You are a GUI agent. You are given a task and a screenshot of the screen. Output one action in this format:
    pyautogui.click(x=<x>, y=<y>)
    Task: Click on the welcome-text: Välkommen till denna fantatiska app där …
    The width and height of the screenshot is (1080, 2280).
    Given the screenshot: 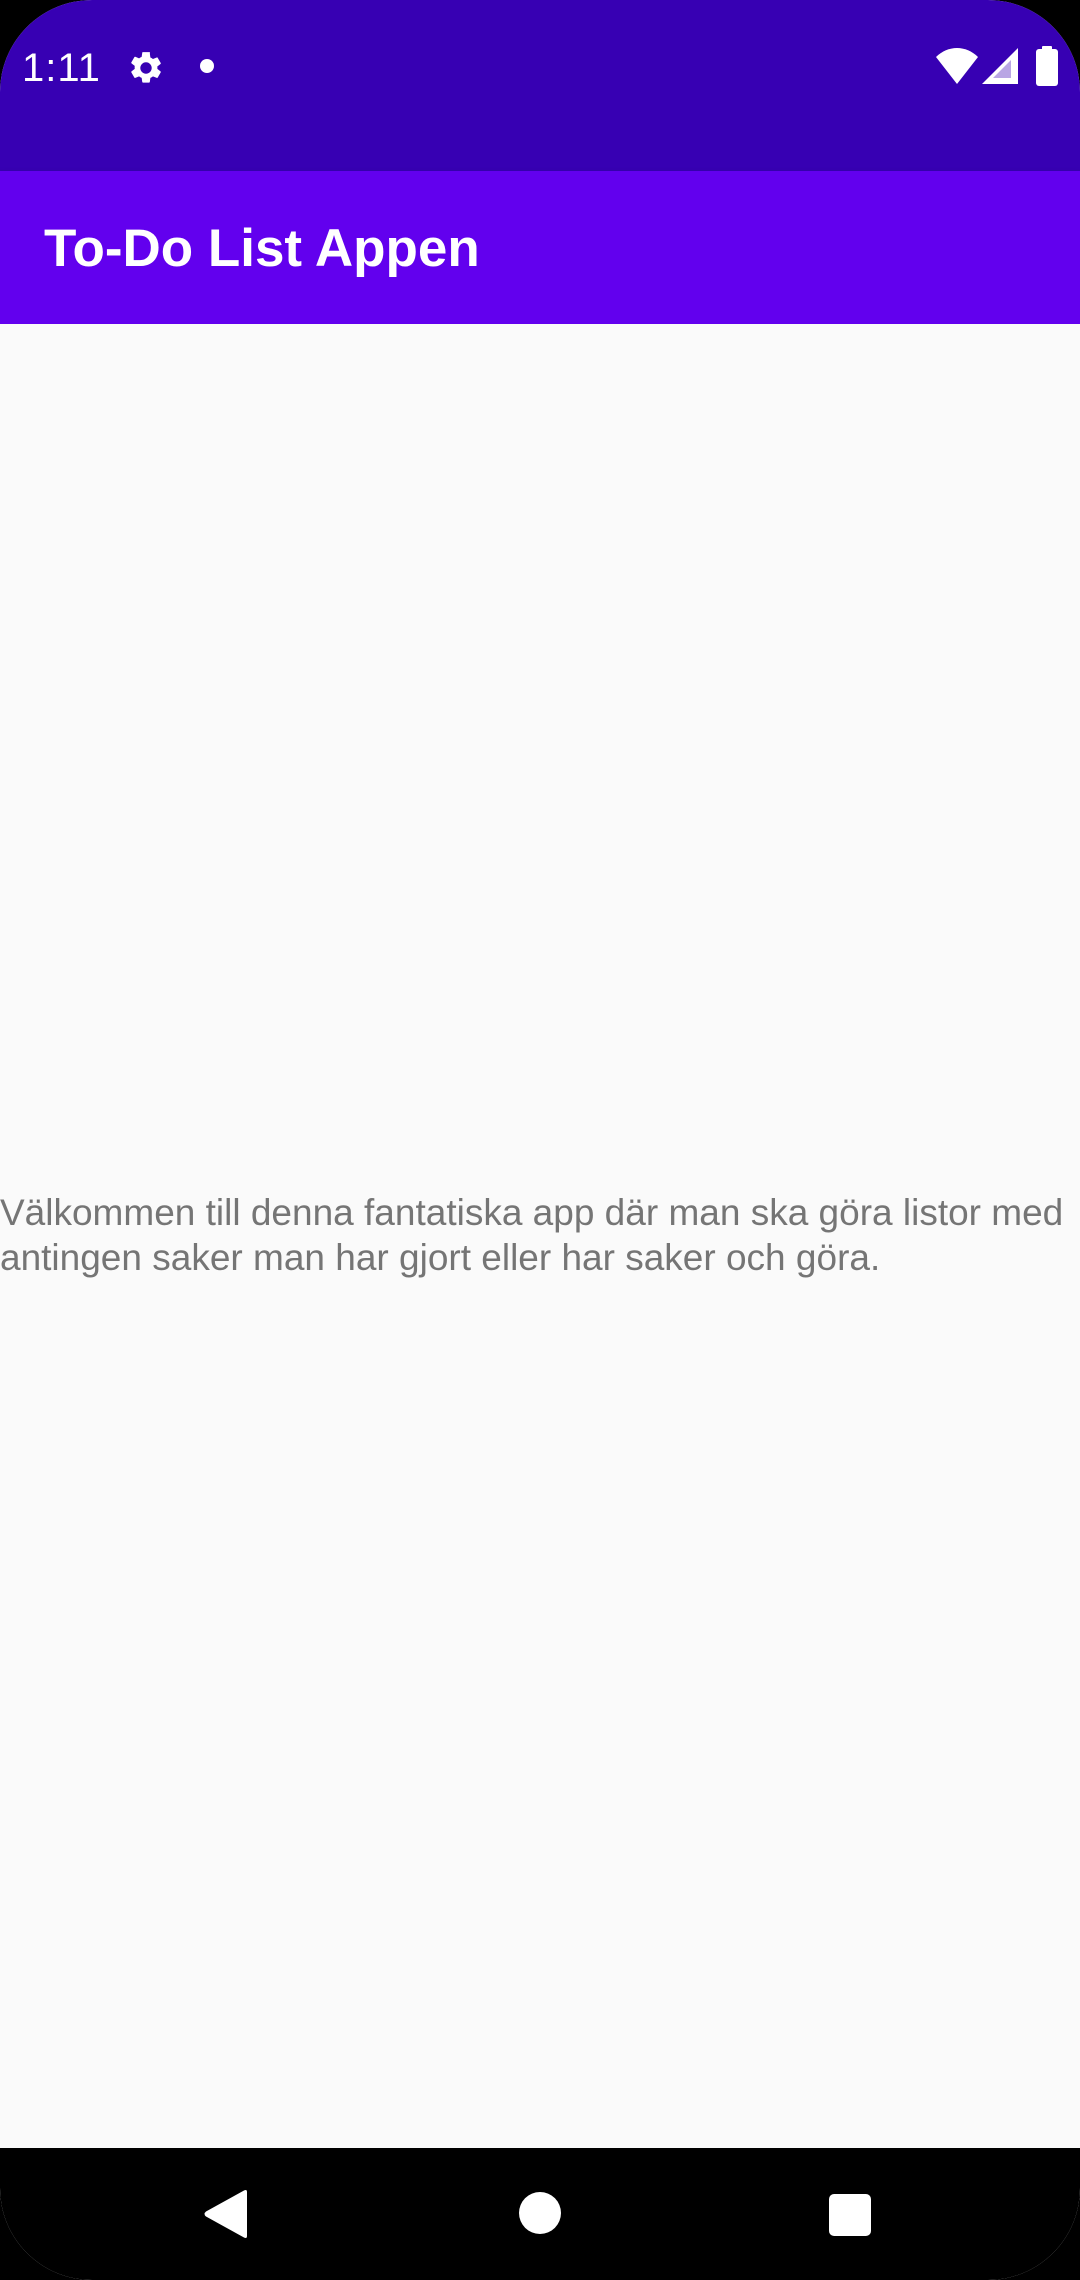 What is the action you would take?
    pyautogui.click(x=532, y=1235)
    